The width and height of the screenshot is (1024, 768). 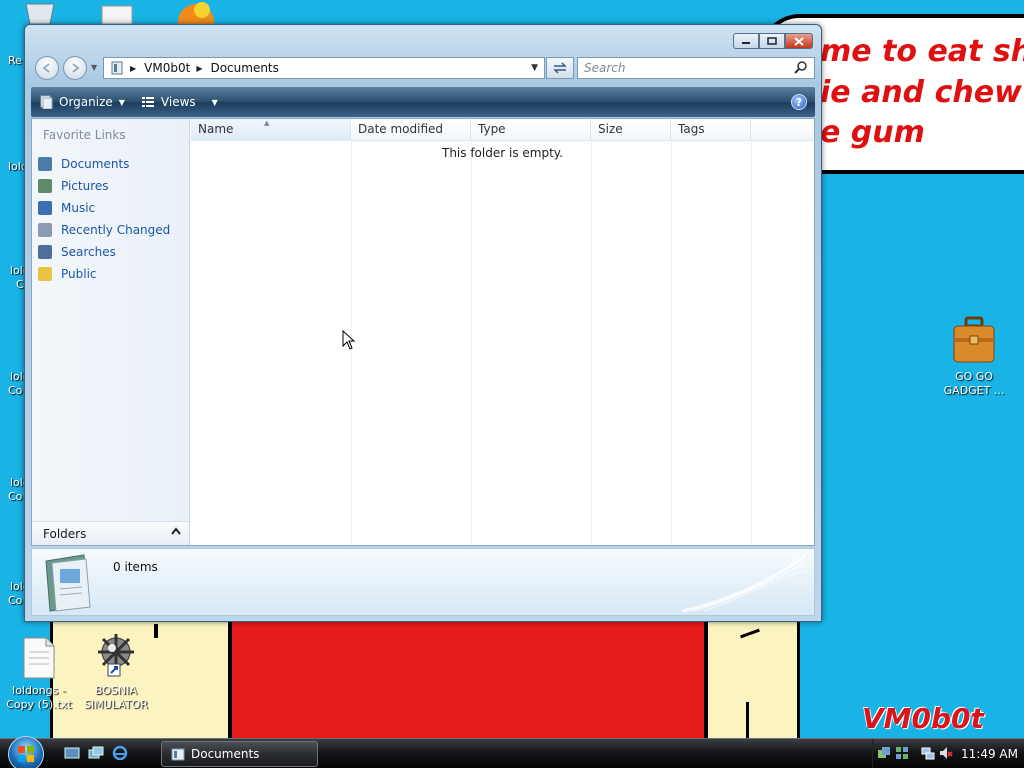 I want to click on back-arrow-icon, so click(x=46, y=68).